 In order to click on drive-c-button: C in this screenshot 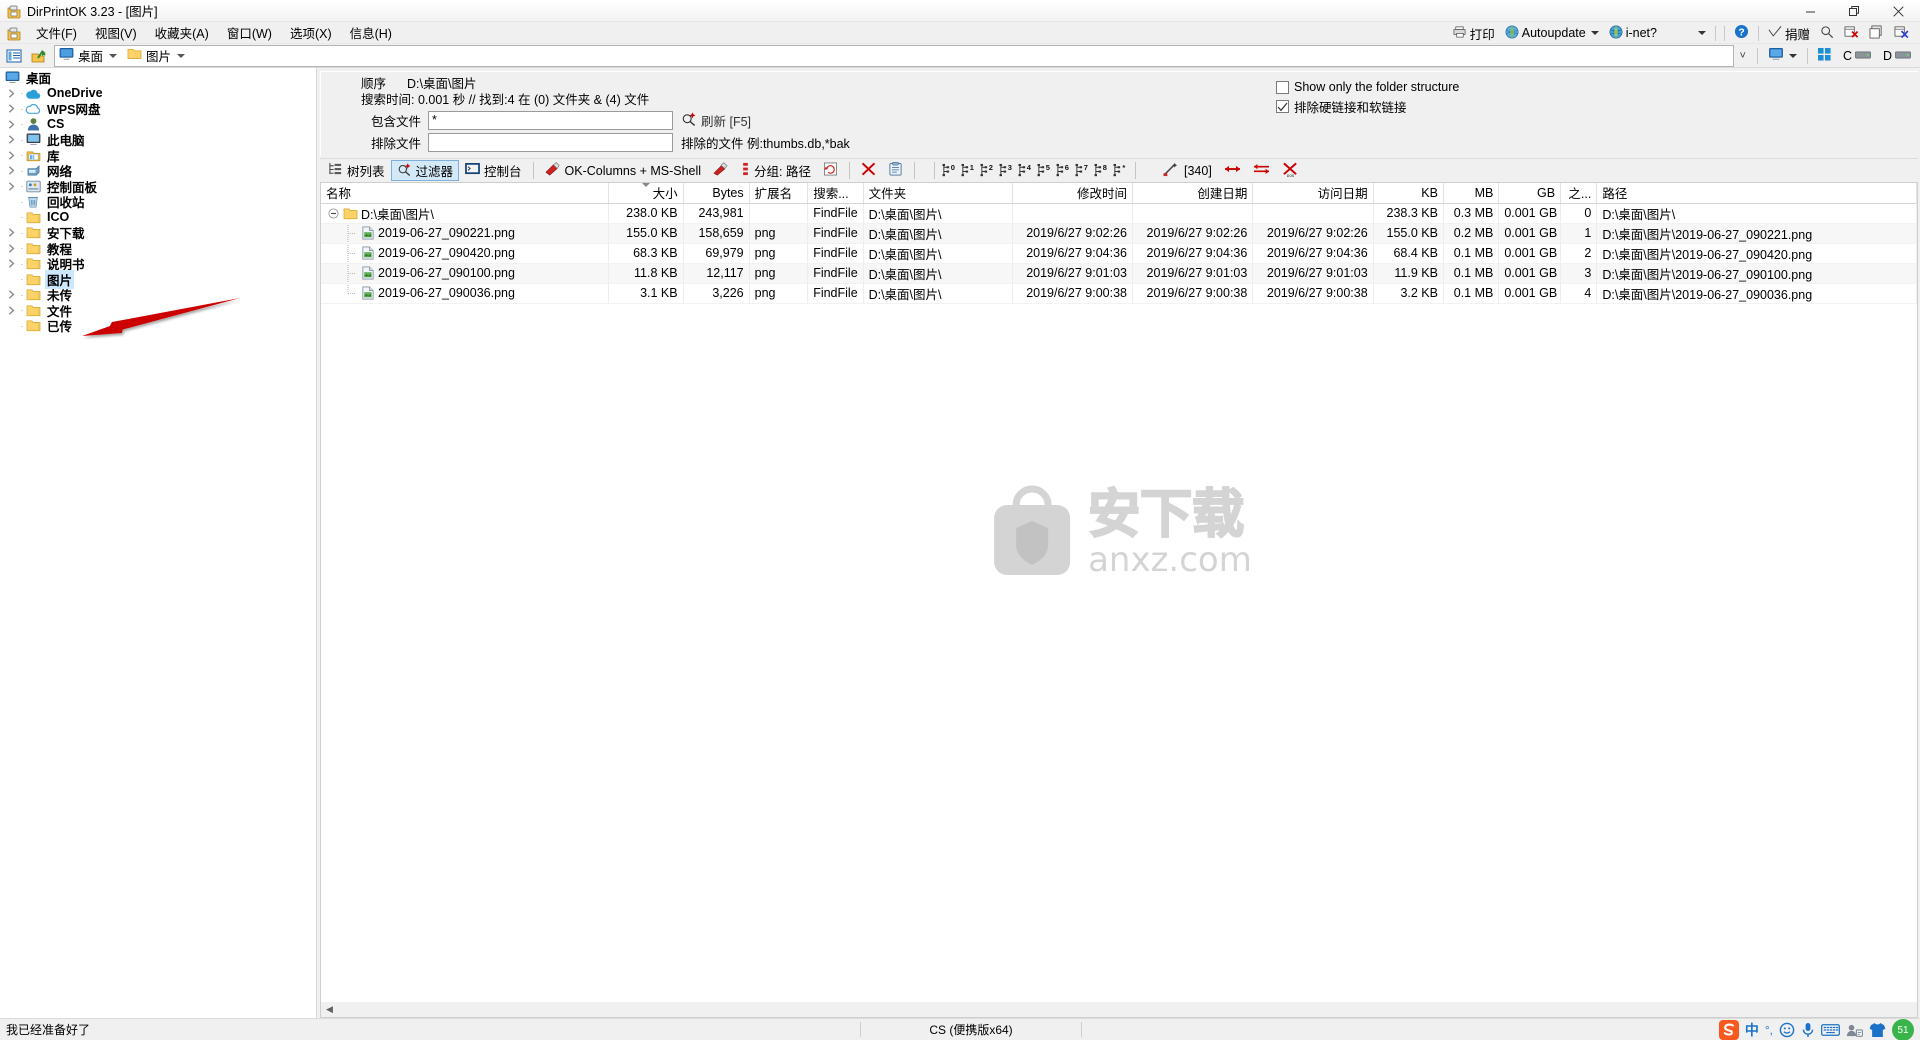, I will do `click(1857, 56)`.